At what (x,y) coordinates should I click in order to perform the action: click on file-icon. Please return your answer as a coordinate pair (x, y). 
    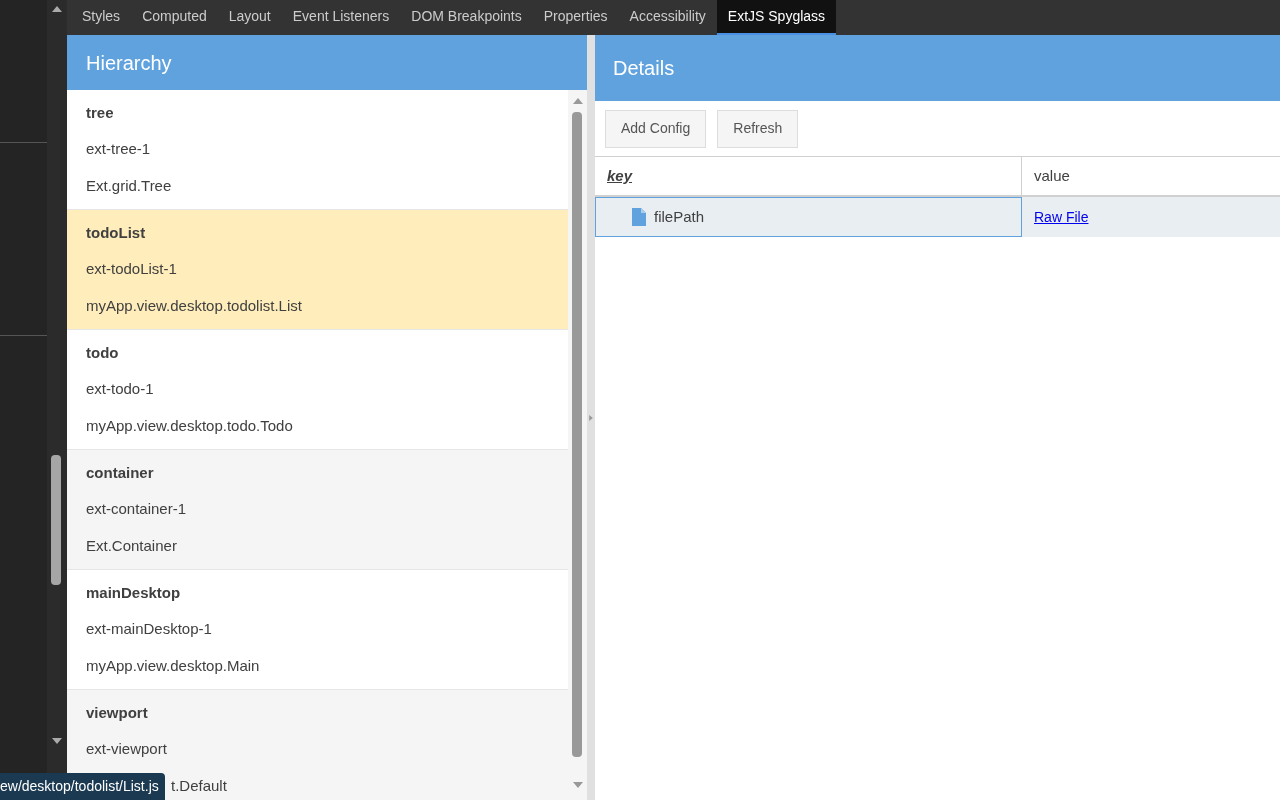
    Looking at the image, I should click on (639, 217).